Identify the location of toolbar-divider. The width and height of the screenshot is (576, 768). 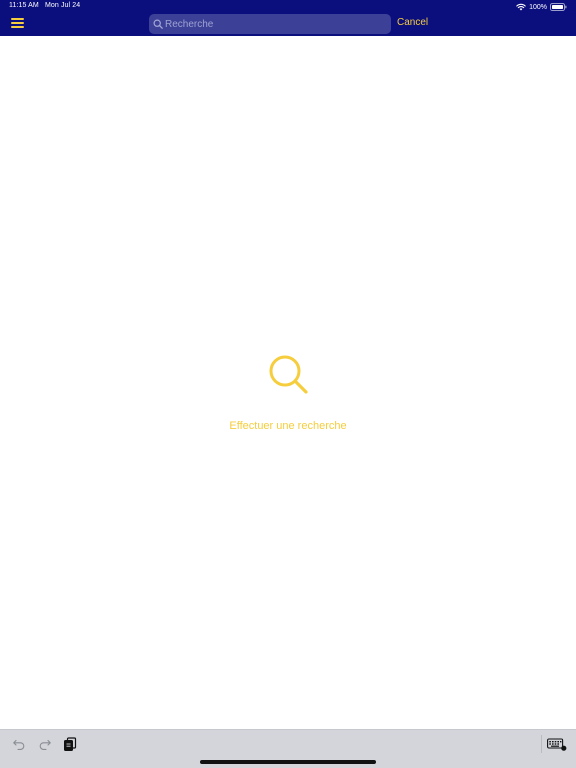
(541, 744).